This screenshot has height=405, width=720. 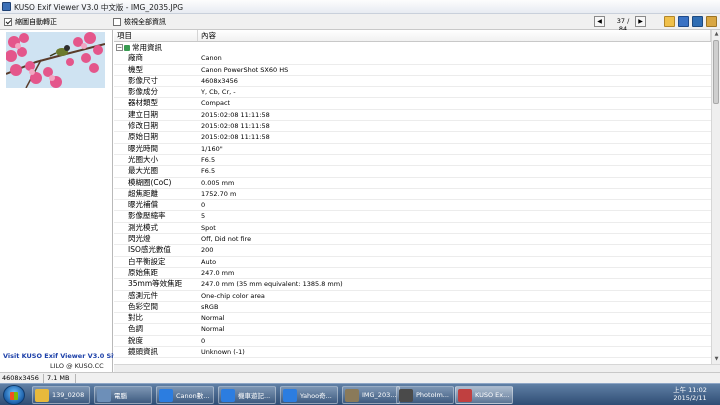 I want to click on table-row: 影像壓縮率 5, so click(x=412, y=217).